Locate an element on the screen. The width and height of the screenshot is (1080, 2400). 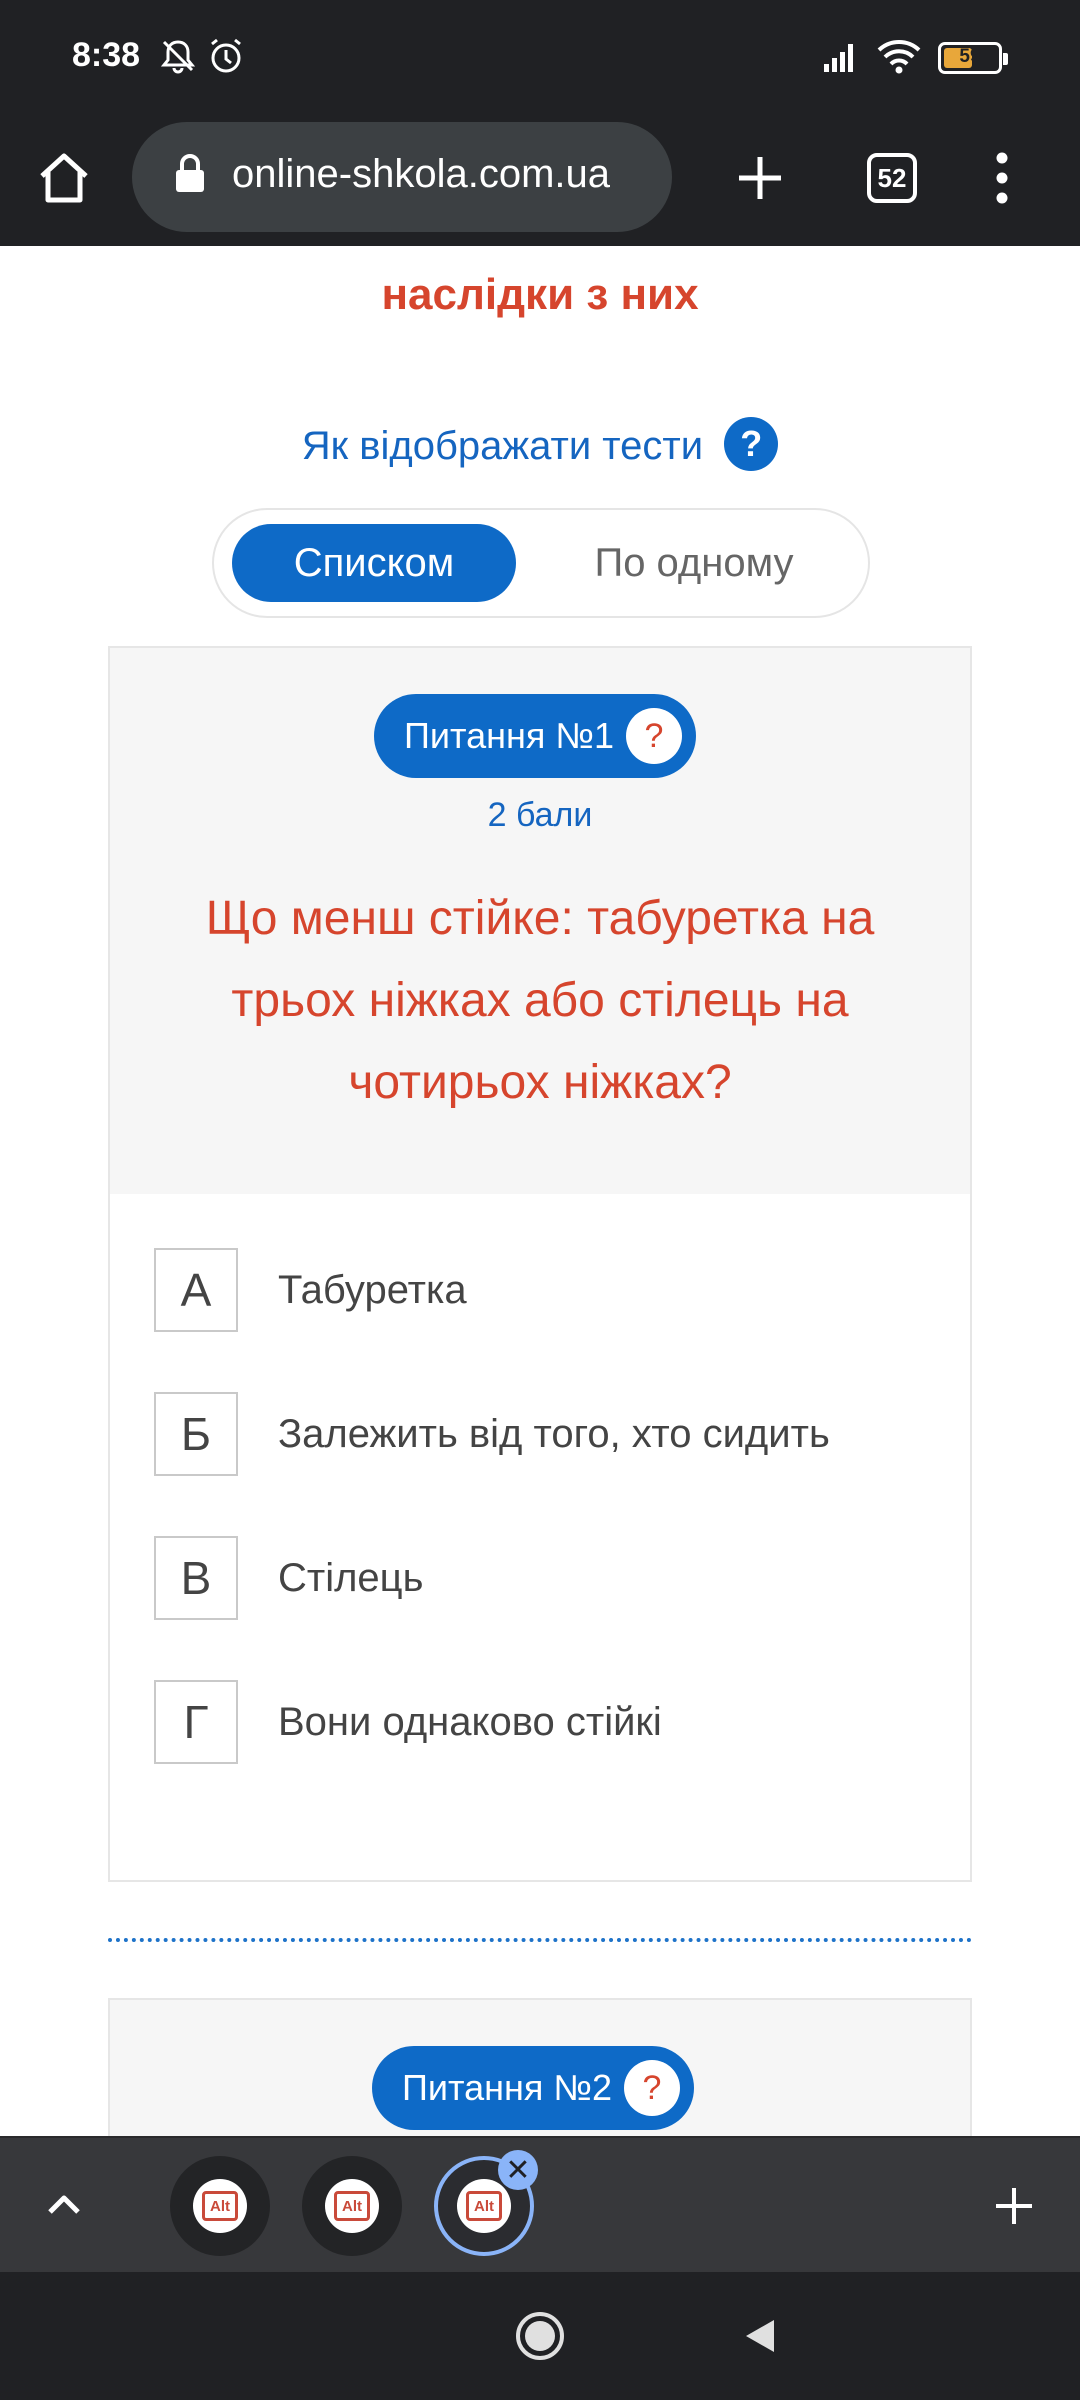
chevron-up-icon is located at coordinates (64, 2204).